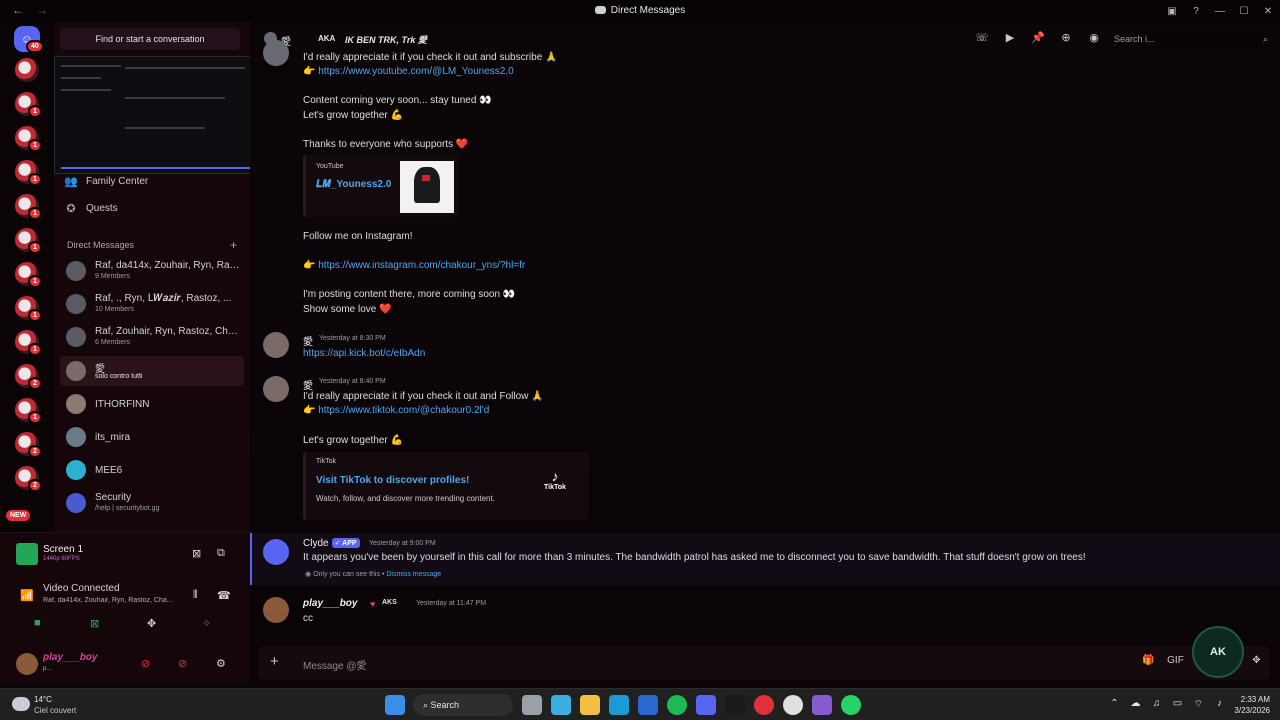 The image size is (1280, 720). Describe the element at coordinates (182, 663) in the screenshot. I see `deafen-icon: ⊘` at that location.